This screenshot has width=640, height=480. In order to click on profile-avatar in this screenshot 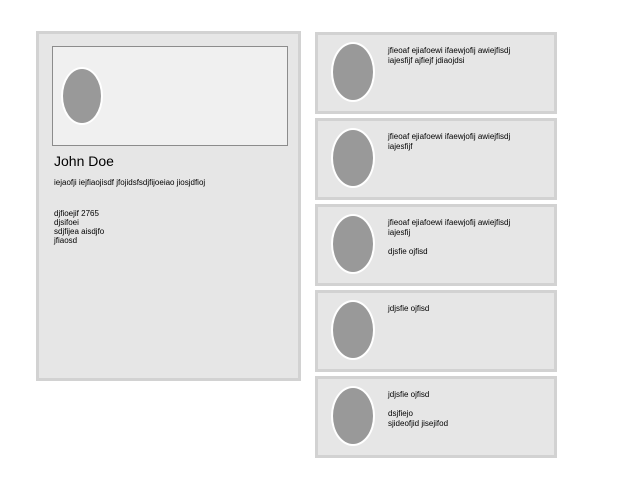, I will do `click(82, 96)`.